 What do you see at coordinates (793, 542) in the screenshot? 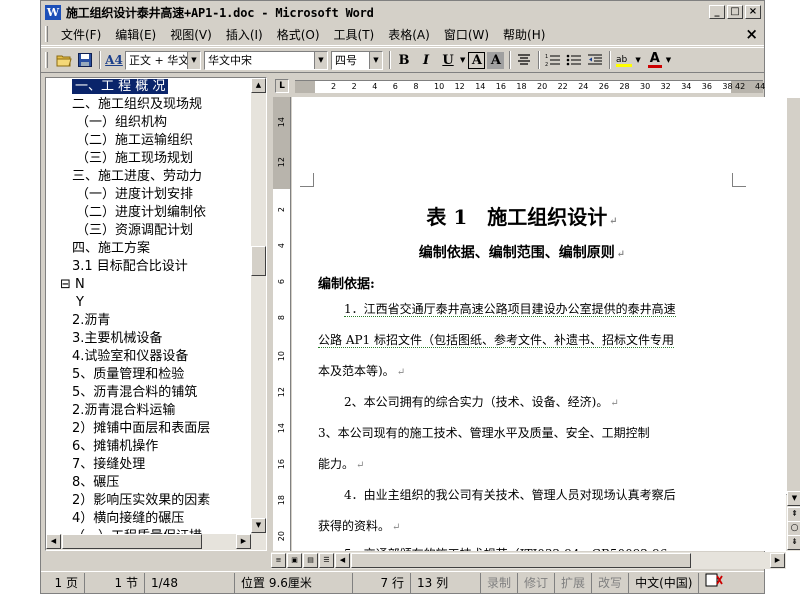
I see `next-page-icon: ⇟` at bounding box center [793, 542].